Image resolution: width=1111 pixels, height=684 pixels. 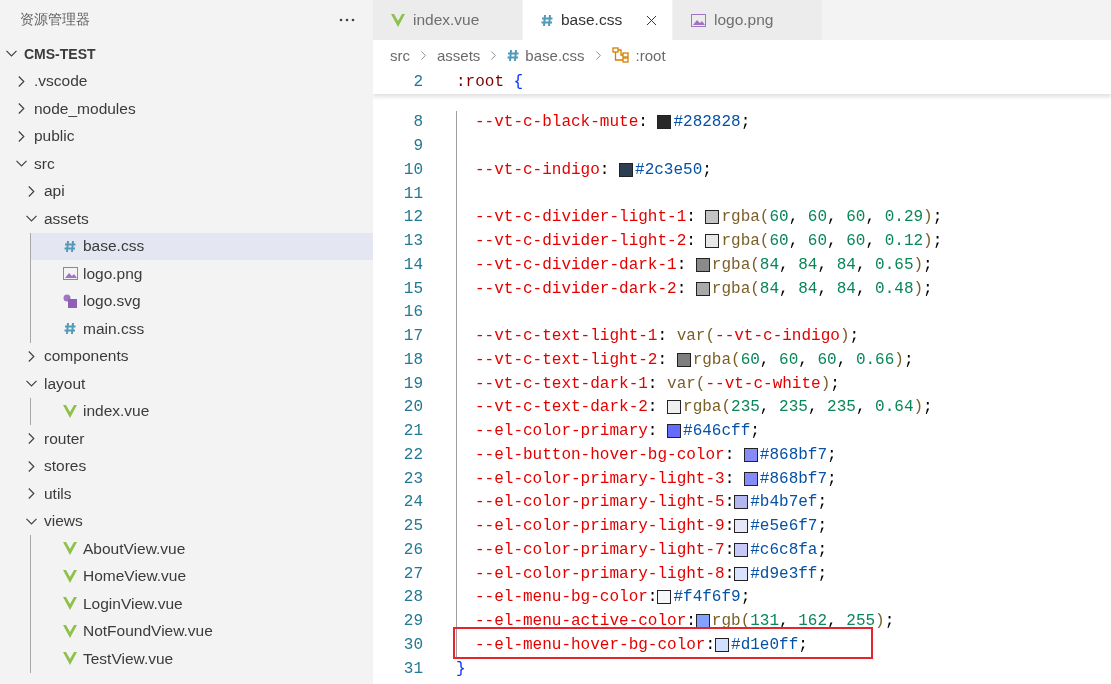 I want to click on file-item: logo.png, so click(x=202, y=274).